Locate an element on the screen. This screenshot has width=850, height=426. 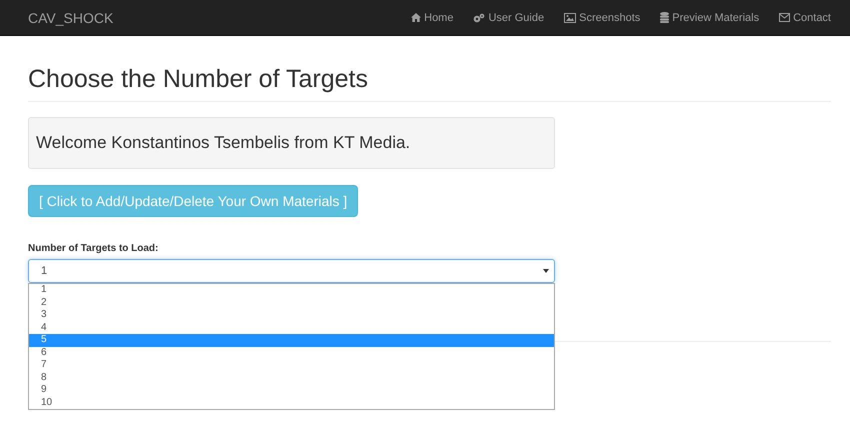
dropdown-option: 10 is located at coordinates (291, 402).